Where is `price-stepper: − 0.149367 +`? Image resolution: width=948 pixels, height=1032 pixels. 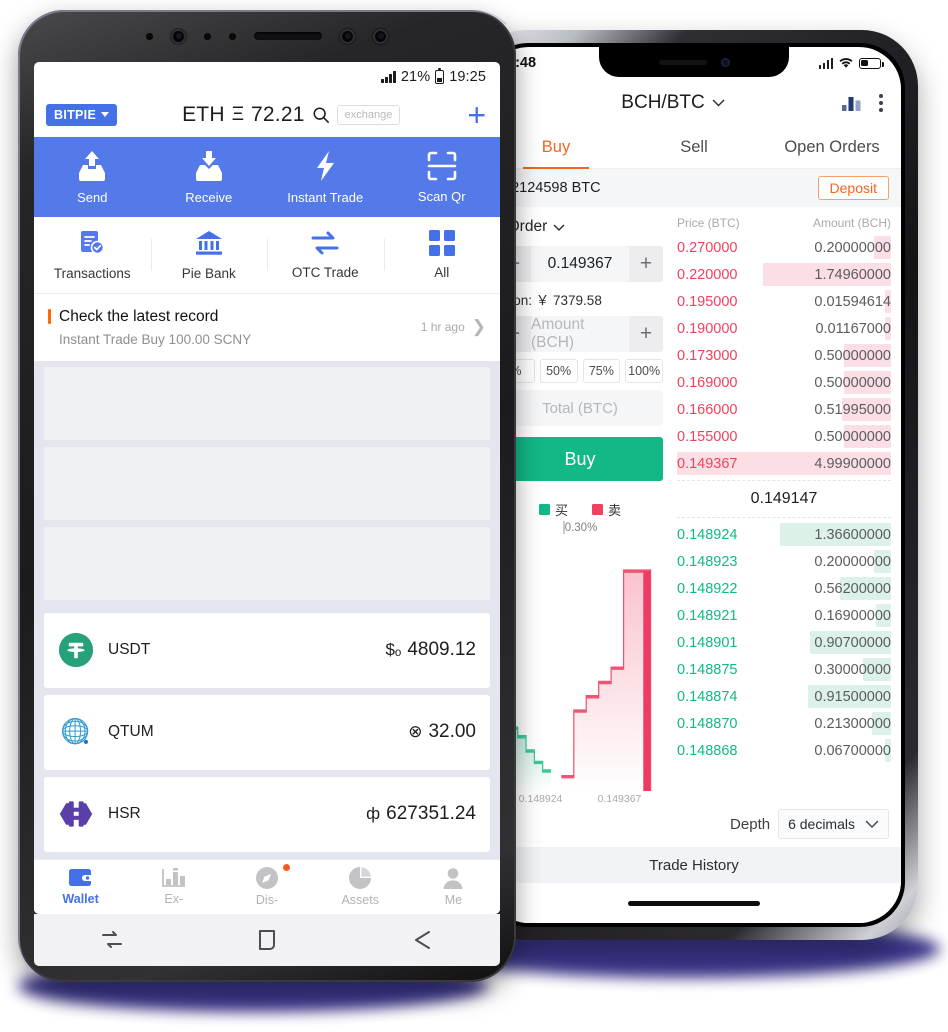
price-stepper: − 0.149367 + is located at coordinates (580, 264).